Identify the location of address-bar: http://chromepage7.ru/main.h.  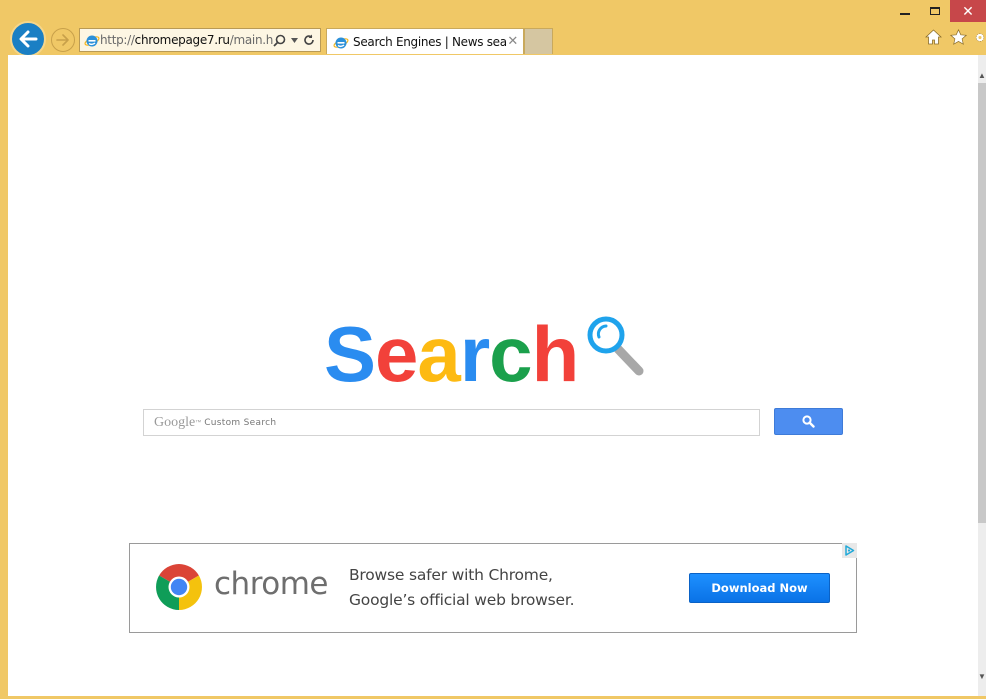
(200, 40).